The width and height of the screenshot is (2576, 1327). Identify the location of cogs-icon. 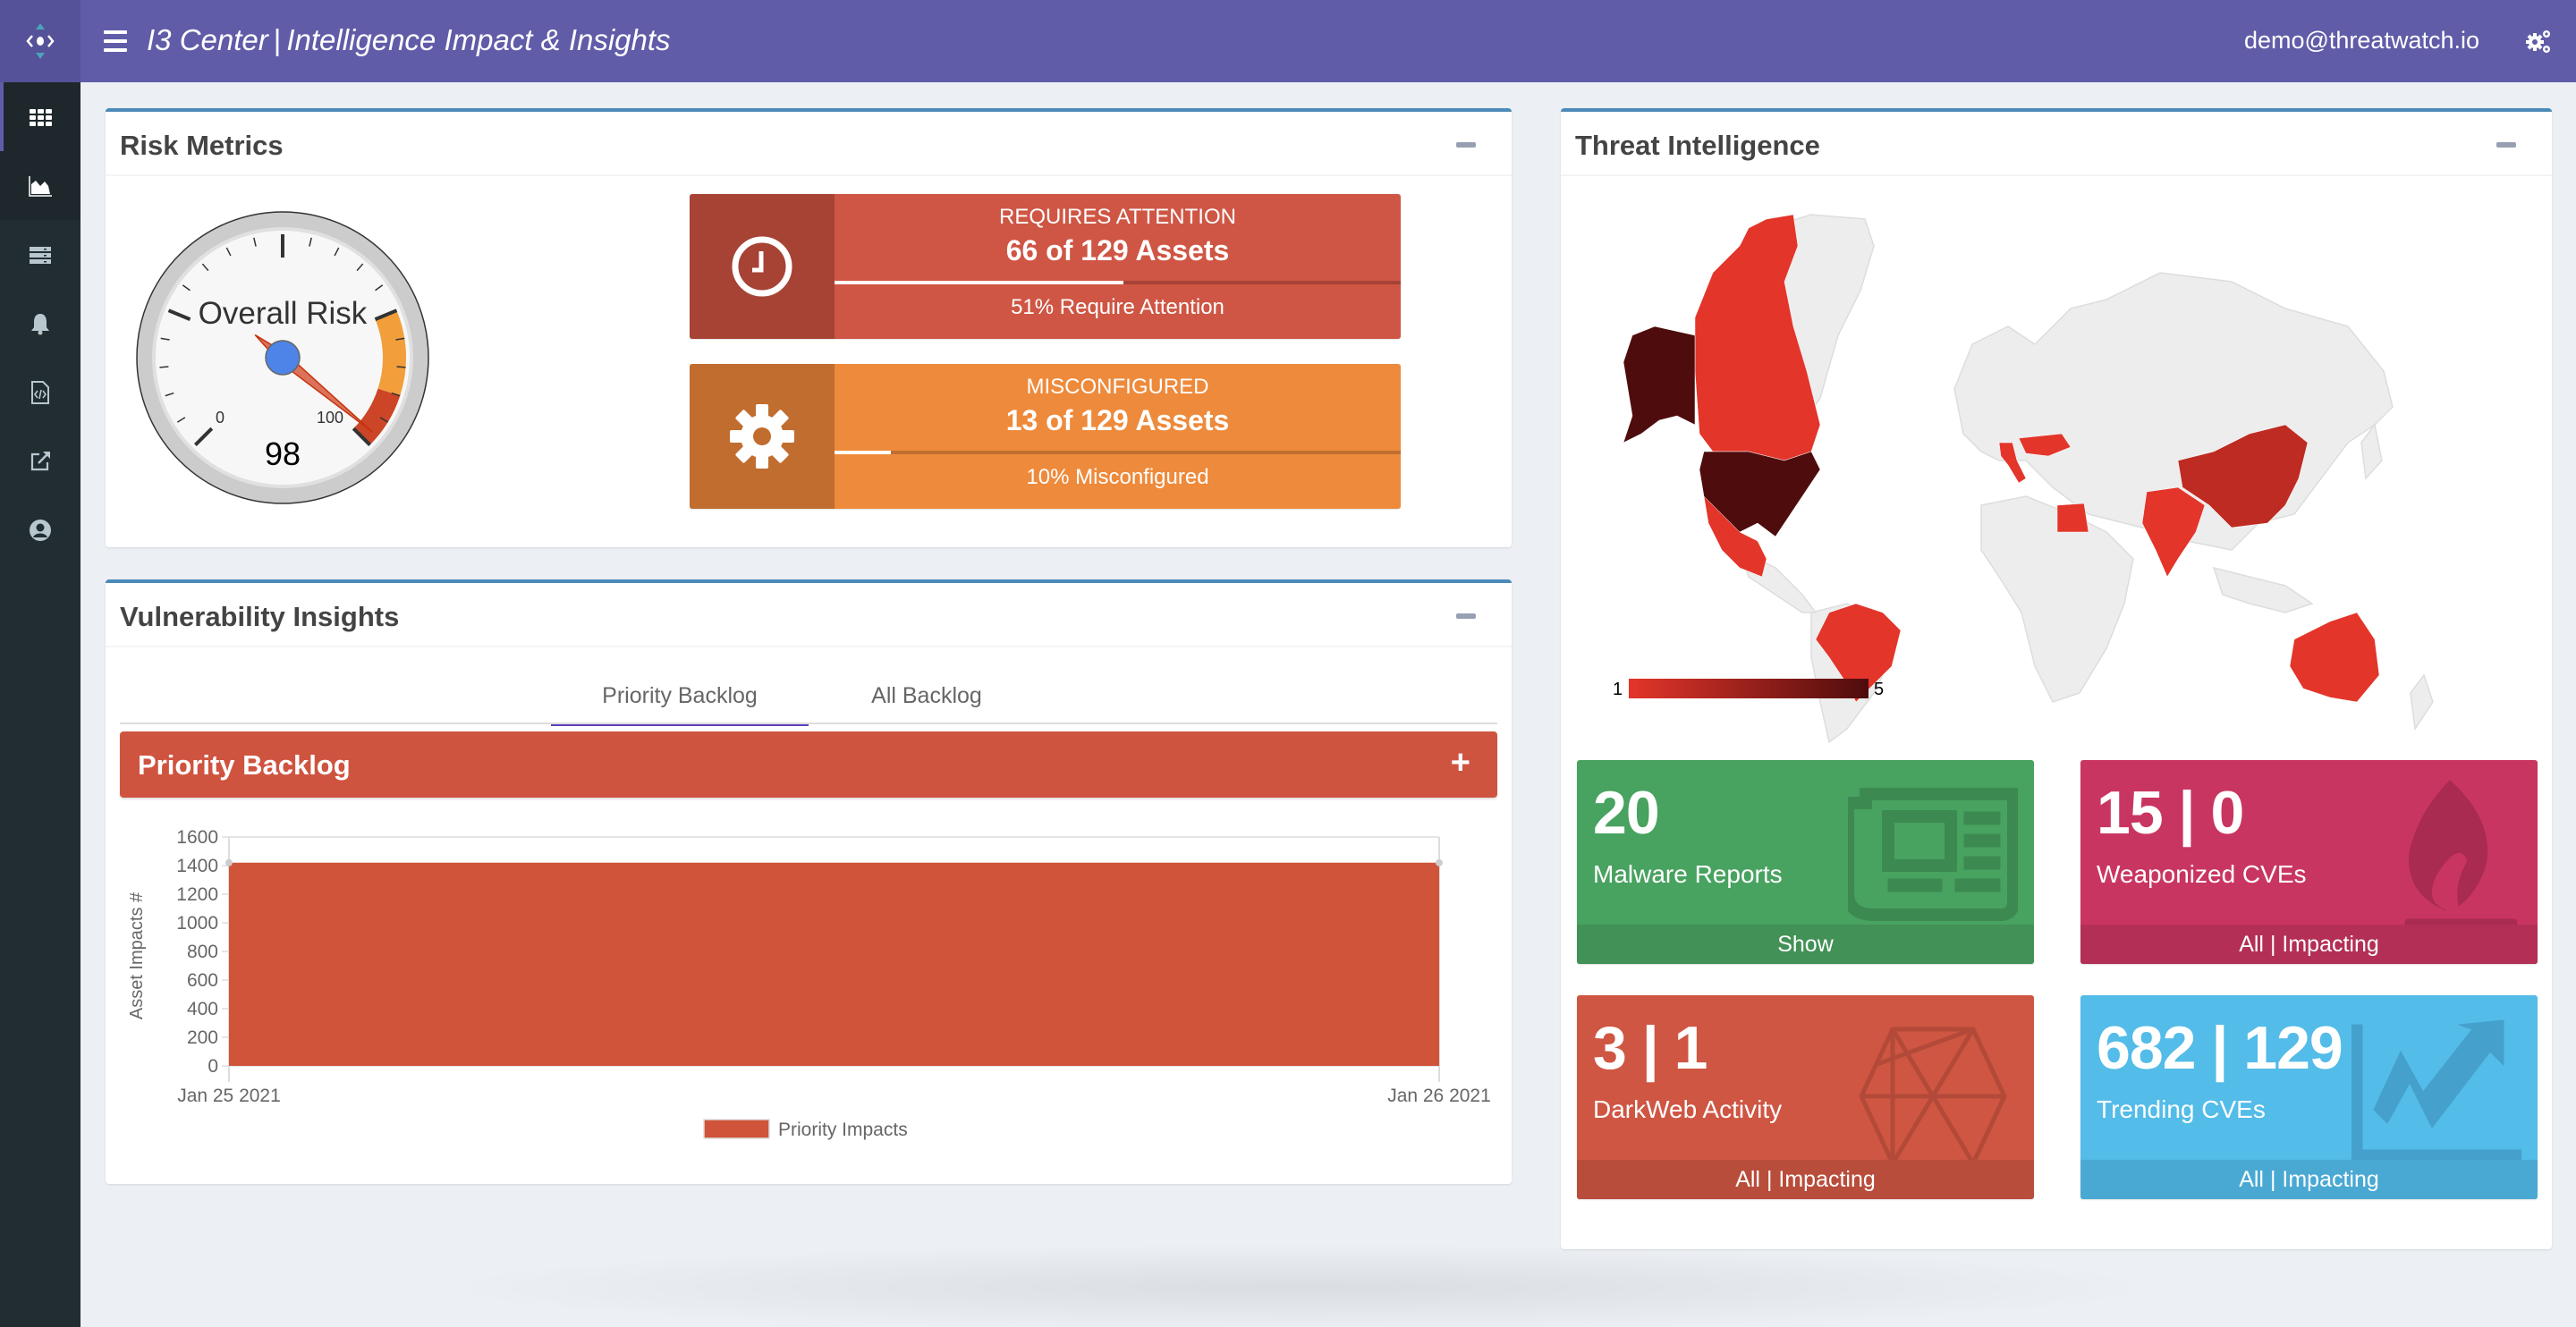
(2538, 41).